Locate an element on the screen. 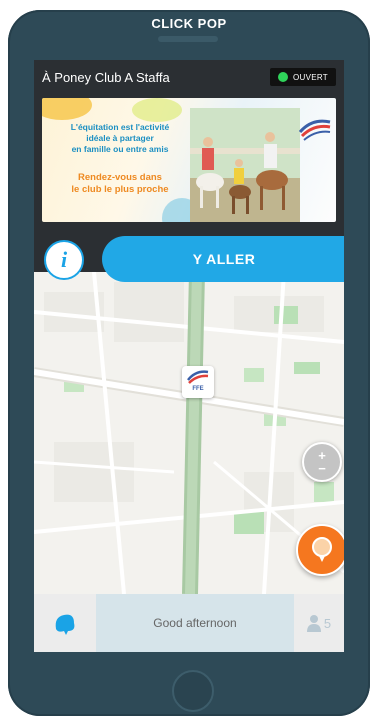 This screenshot has width=376, height=720. mascot-button is located at coordinates (65, 623).